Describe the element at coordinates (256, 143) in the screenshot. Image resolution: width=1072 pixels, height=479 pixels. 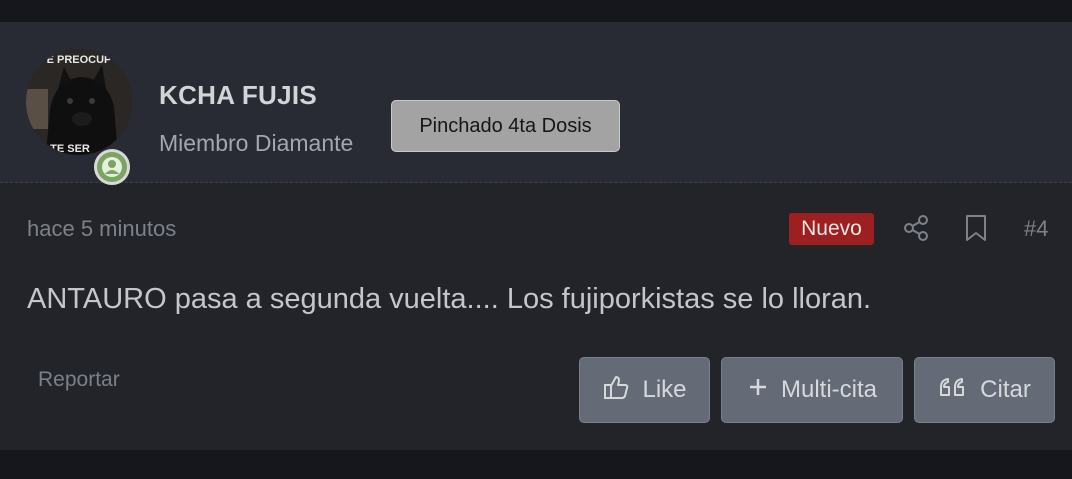
I see `user-title: Miembro Diamante` at that location.